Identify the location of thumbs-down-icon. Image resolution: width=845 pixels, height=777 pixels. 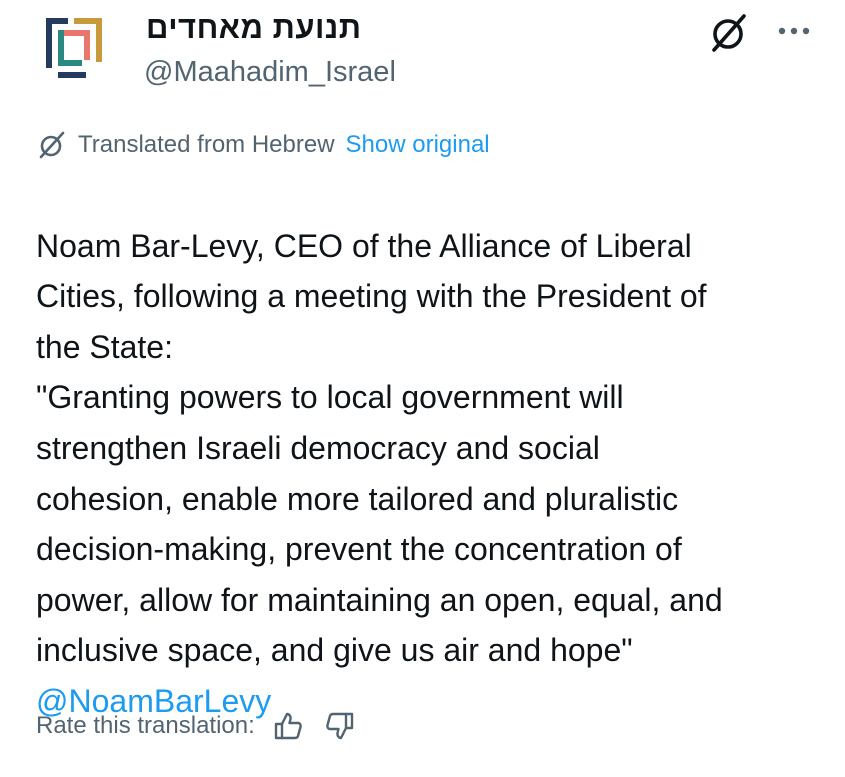
(340, 726).